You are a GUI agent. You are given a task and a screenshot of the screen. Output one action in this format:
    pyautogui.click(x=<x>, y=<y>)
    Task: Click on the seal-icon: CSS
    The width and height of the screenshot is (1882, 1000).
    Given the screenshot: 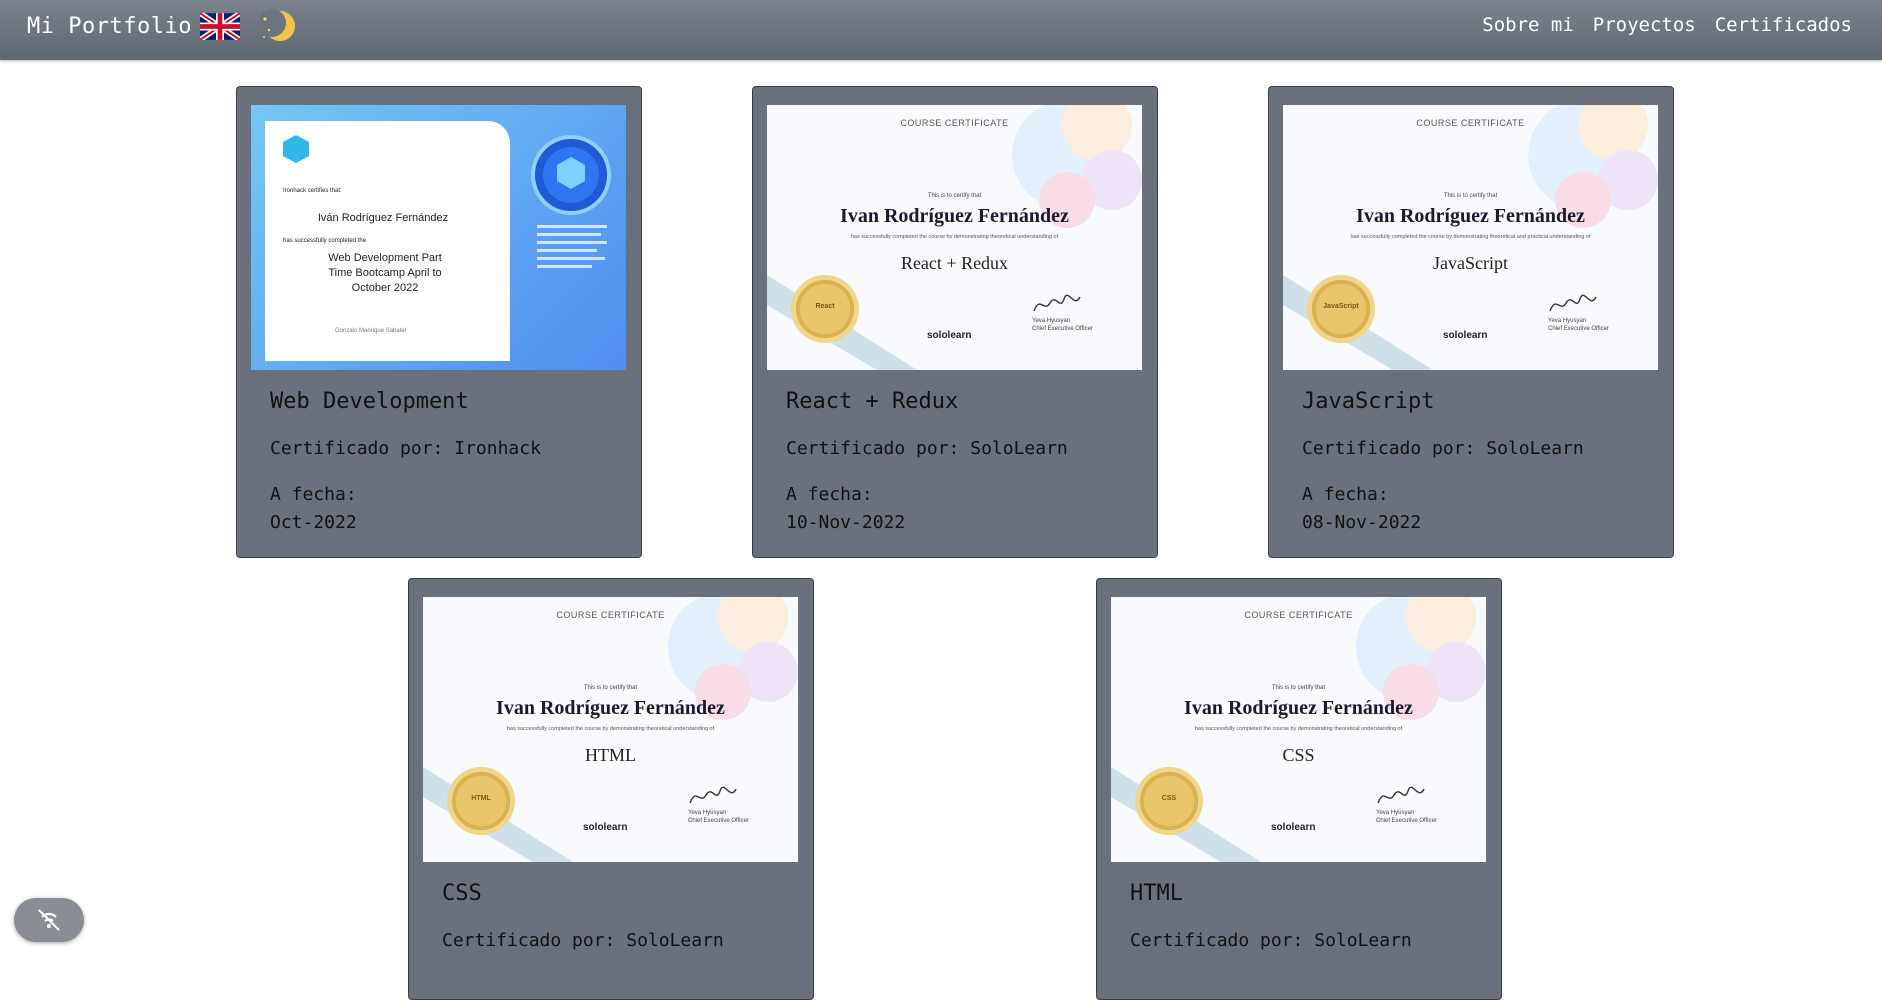 What is the action you would take?
    pyautogui.click(x=1169, y=801)
    